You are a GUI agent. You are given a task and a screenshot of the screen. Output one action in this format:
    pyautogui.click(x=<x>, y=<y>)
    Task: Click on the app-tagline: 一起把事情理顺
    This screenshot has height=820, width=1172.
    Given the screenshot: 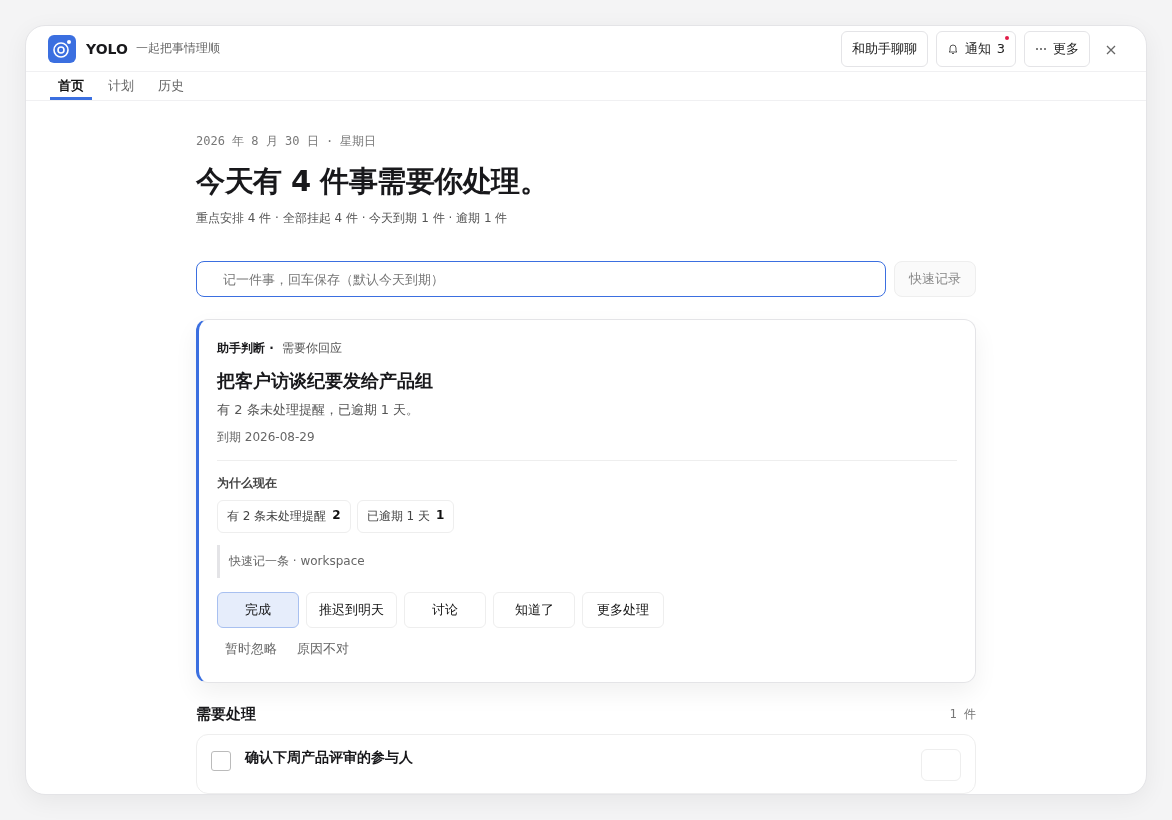 What is the action you would take?
    pyautogui.click(x=177, y=49)
    